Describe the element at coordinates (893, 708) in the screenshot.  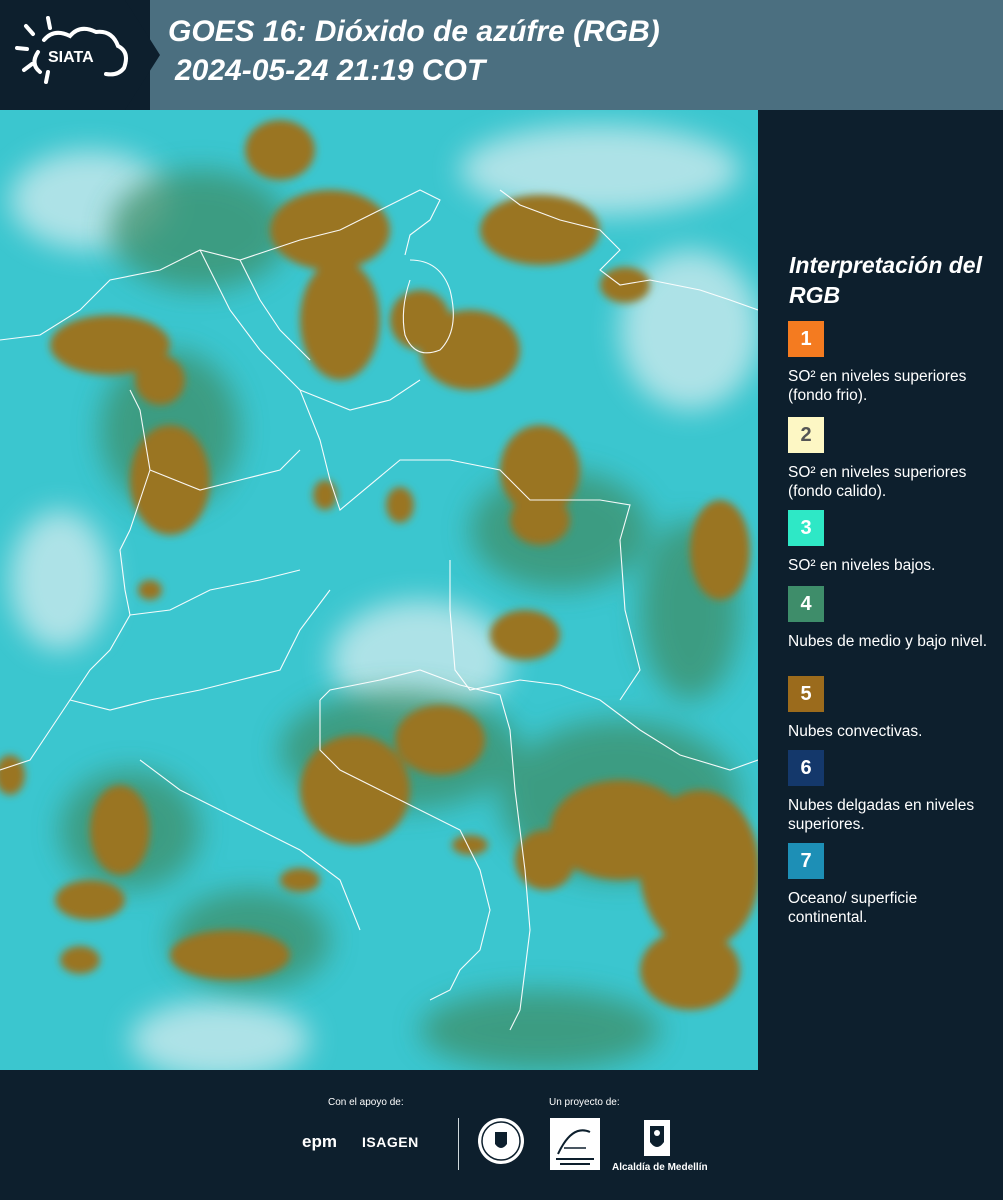
I see `legend-item-5: 5 Nubes convectivas.` at that location.